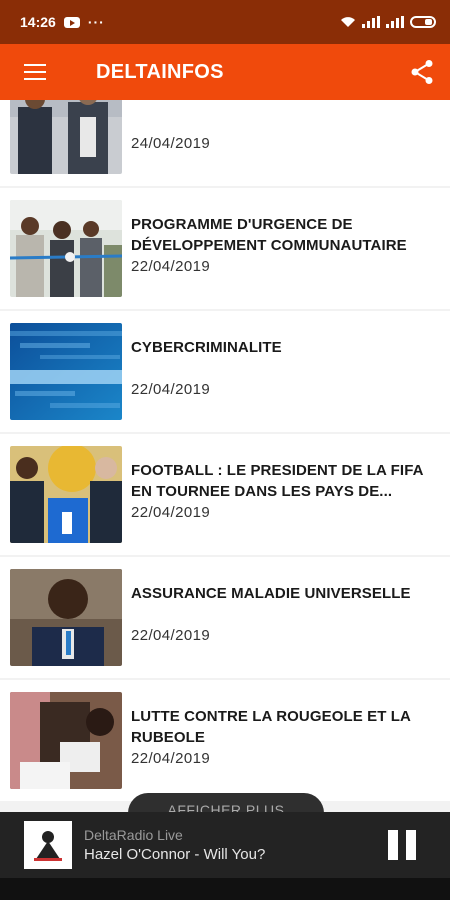 The height and width of the screenshot is (900, 450). Describe the element at coordinates (402, 845) in the screenshot. I see `pause-button` at that location.